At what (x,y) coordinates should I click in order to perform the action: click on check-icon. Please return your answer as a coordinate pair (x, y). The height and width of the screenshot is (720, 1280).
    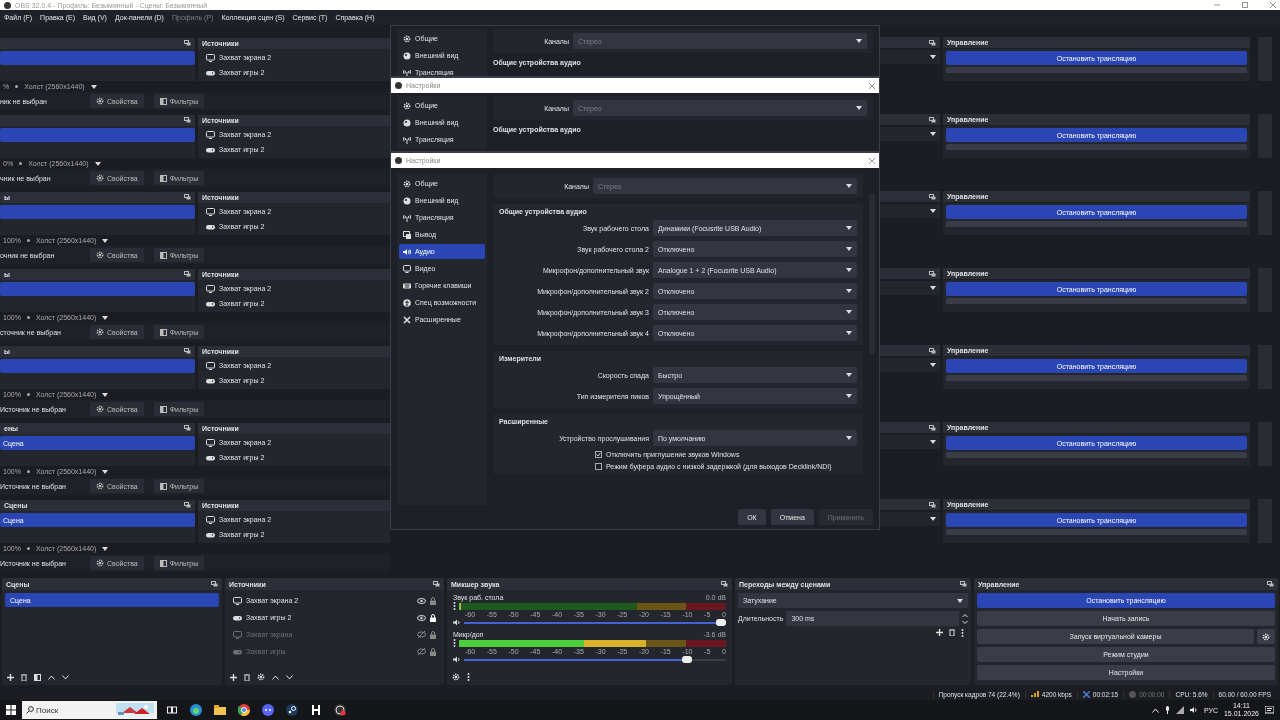
    Looking at the image, I should click on (598, 454).